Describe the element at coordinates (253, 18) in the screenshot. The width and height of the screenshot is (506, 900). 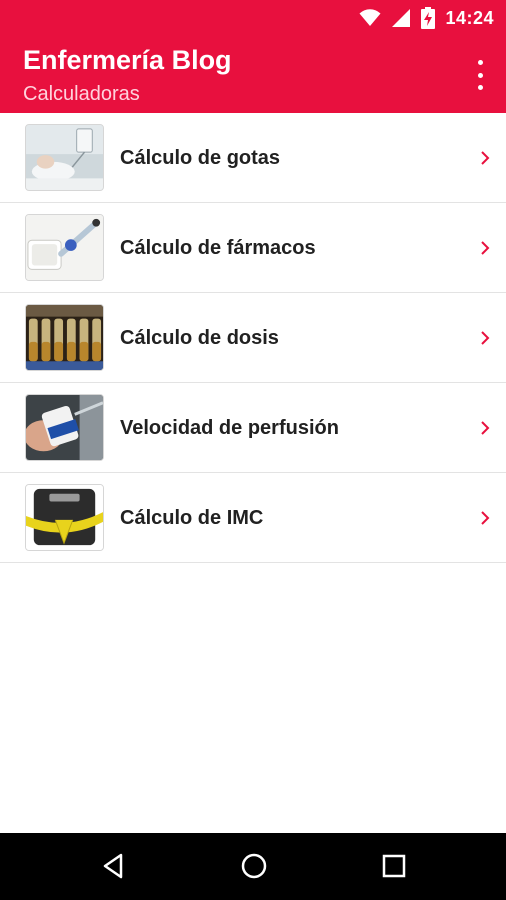
I see `status-bar: 14:24` at that location.